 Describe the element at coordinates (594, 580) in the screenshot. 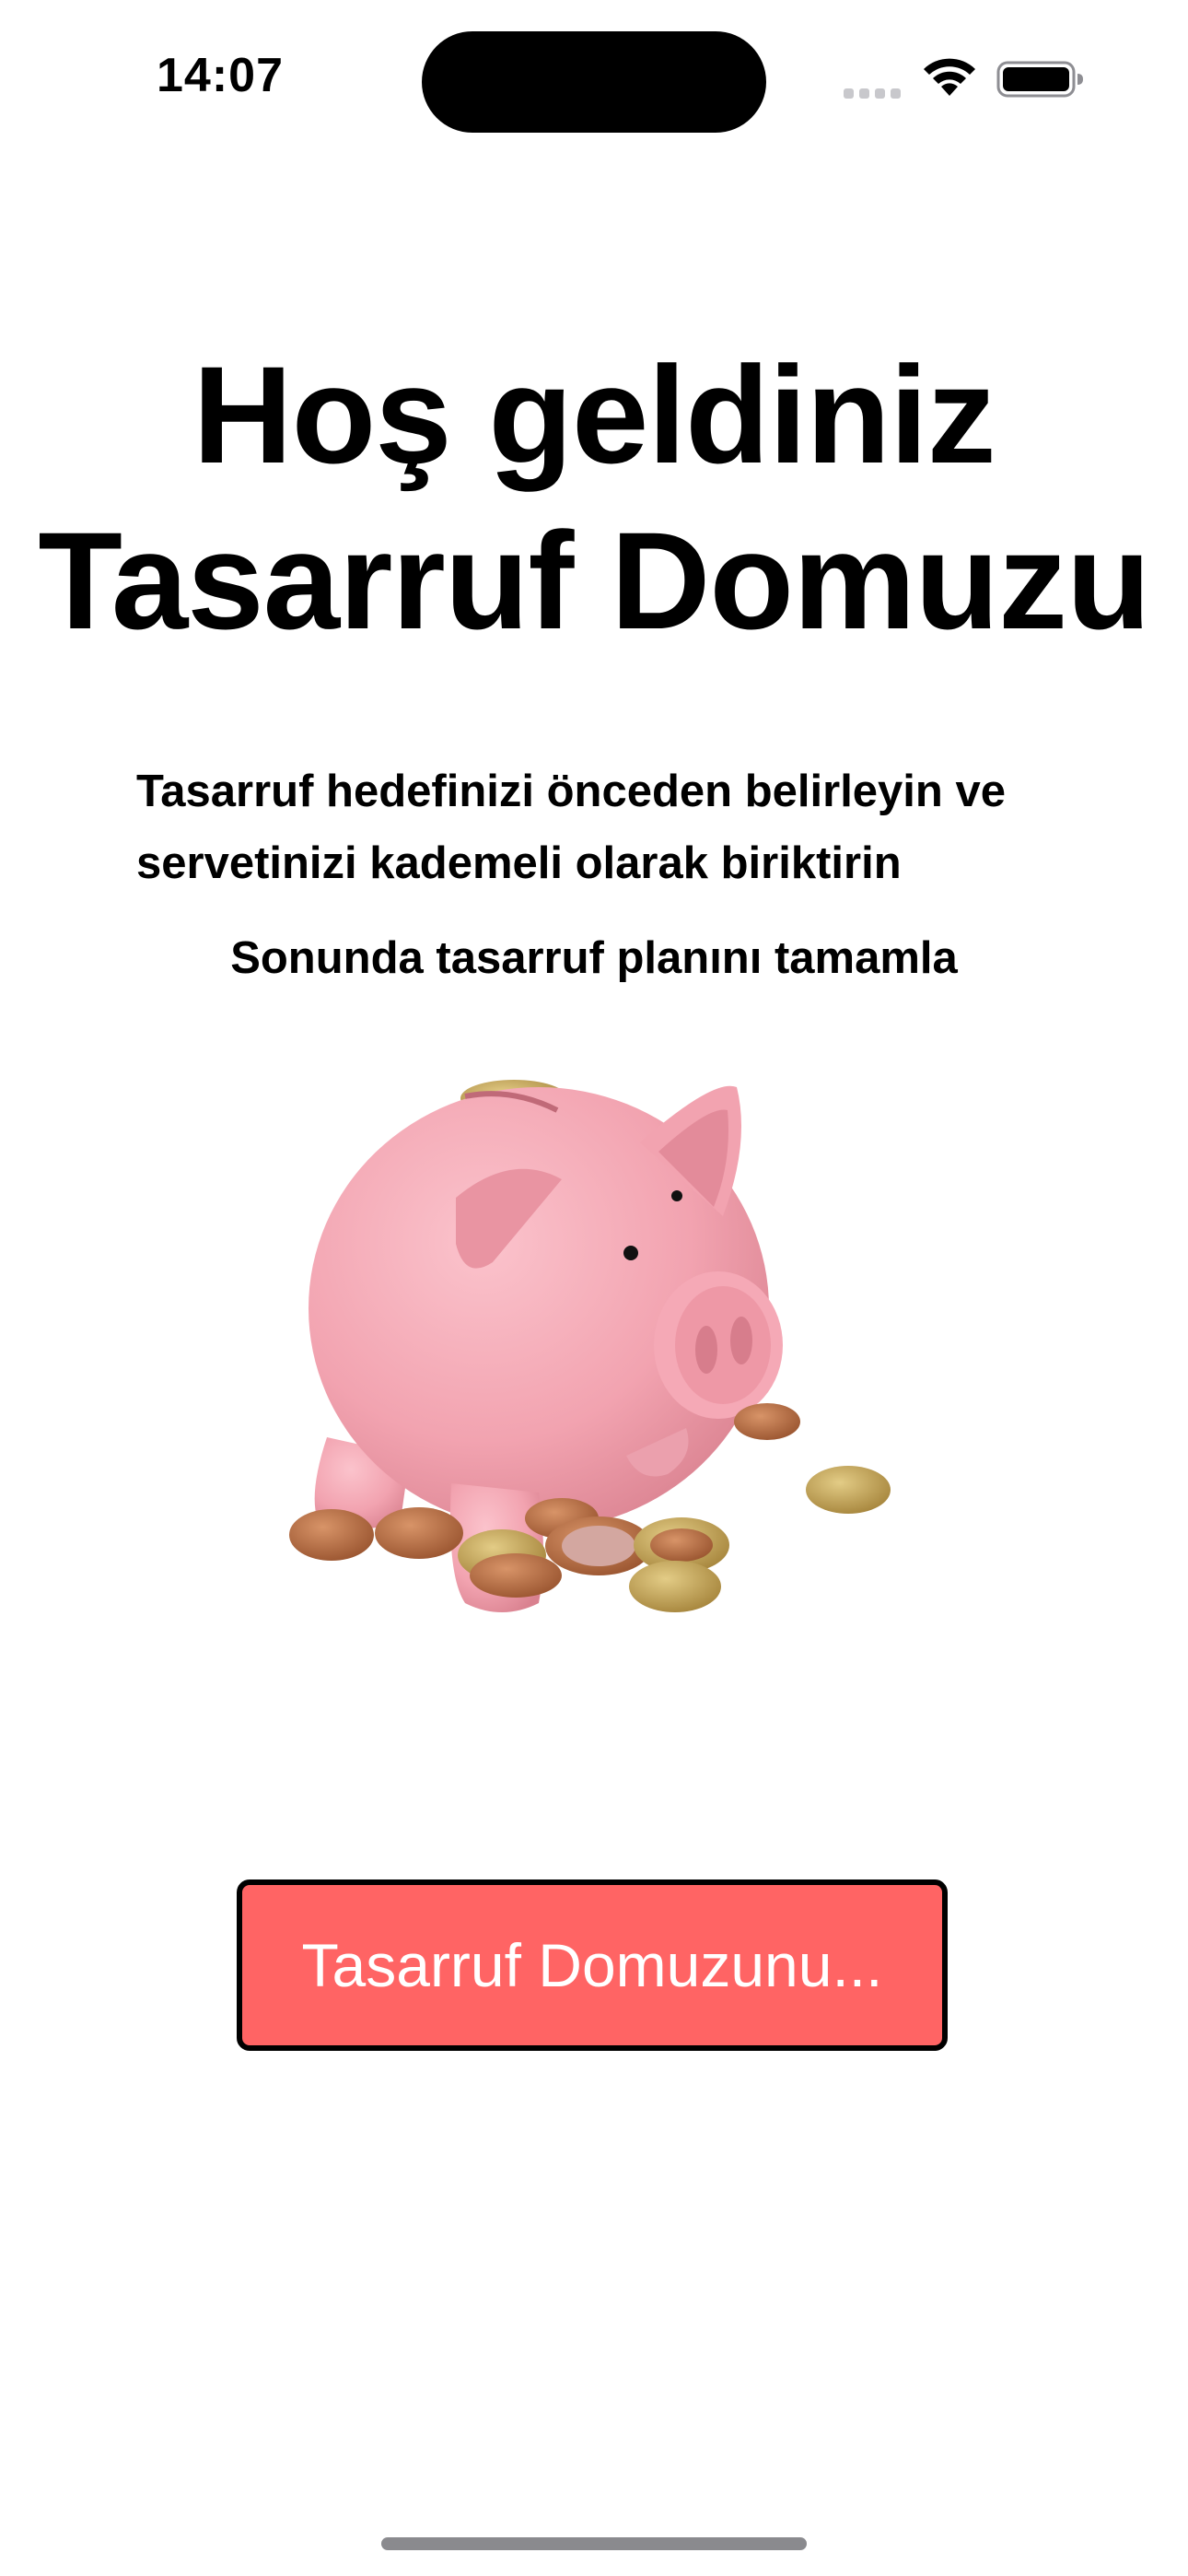

I see `title-line-app-name: Tasarruf Domuzu` at that location.